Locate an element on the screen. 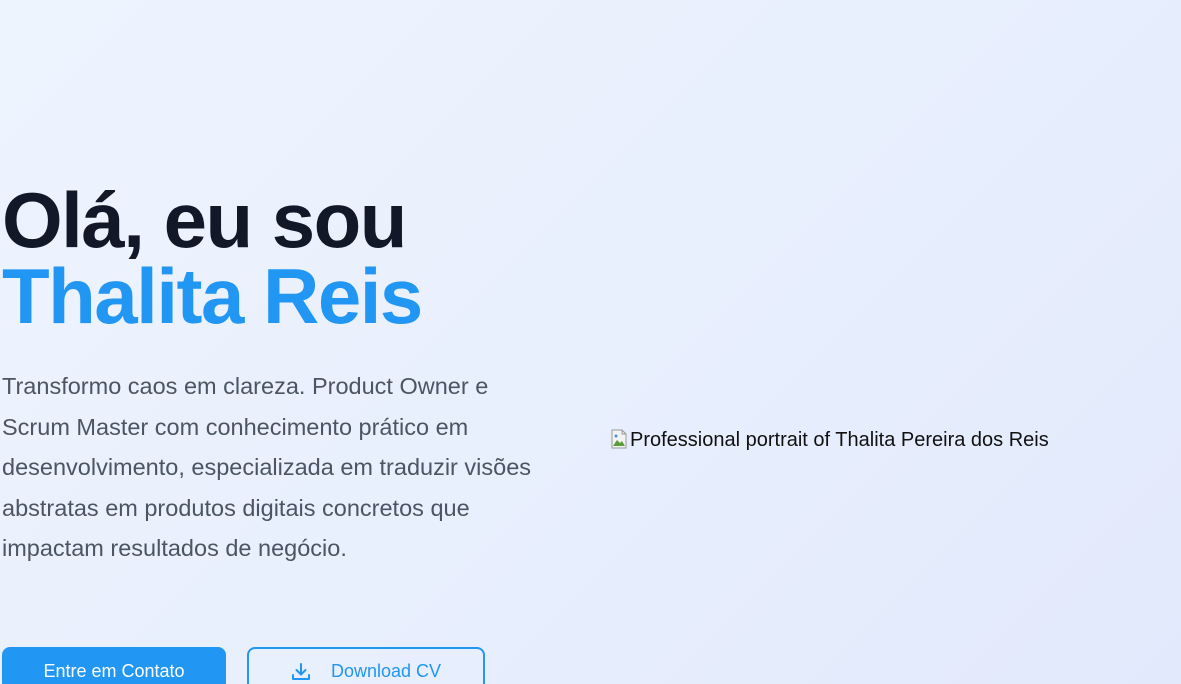 This screenshot has height=684, width=1181. contact-button-label: Entre em Contato is located at coordinates (114, 671).